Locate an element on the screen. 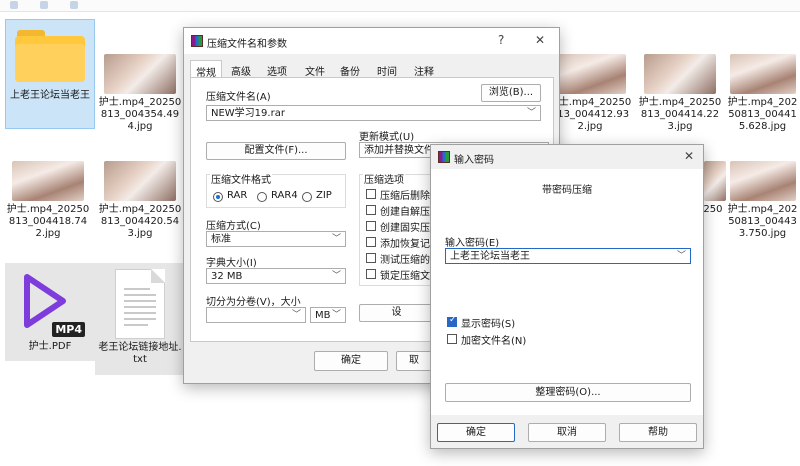  file-tile-image: 护士.mp4_20250813_004414.223.jpg is located at coordinates (680, 91).